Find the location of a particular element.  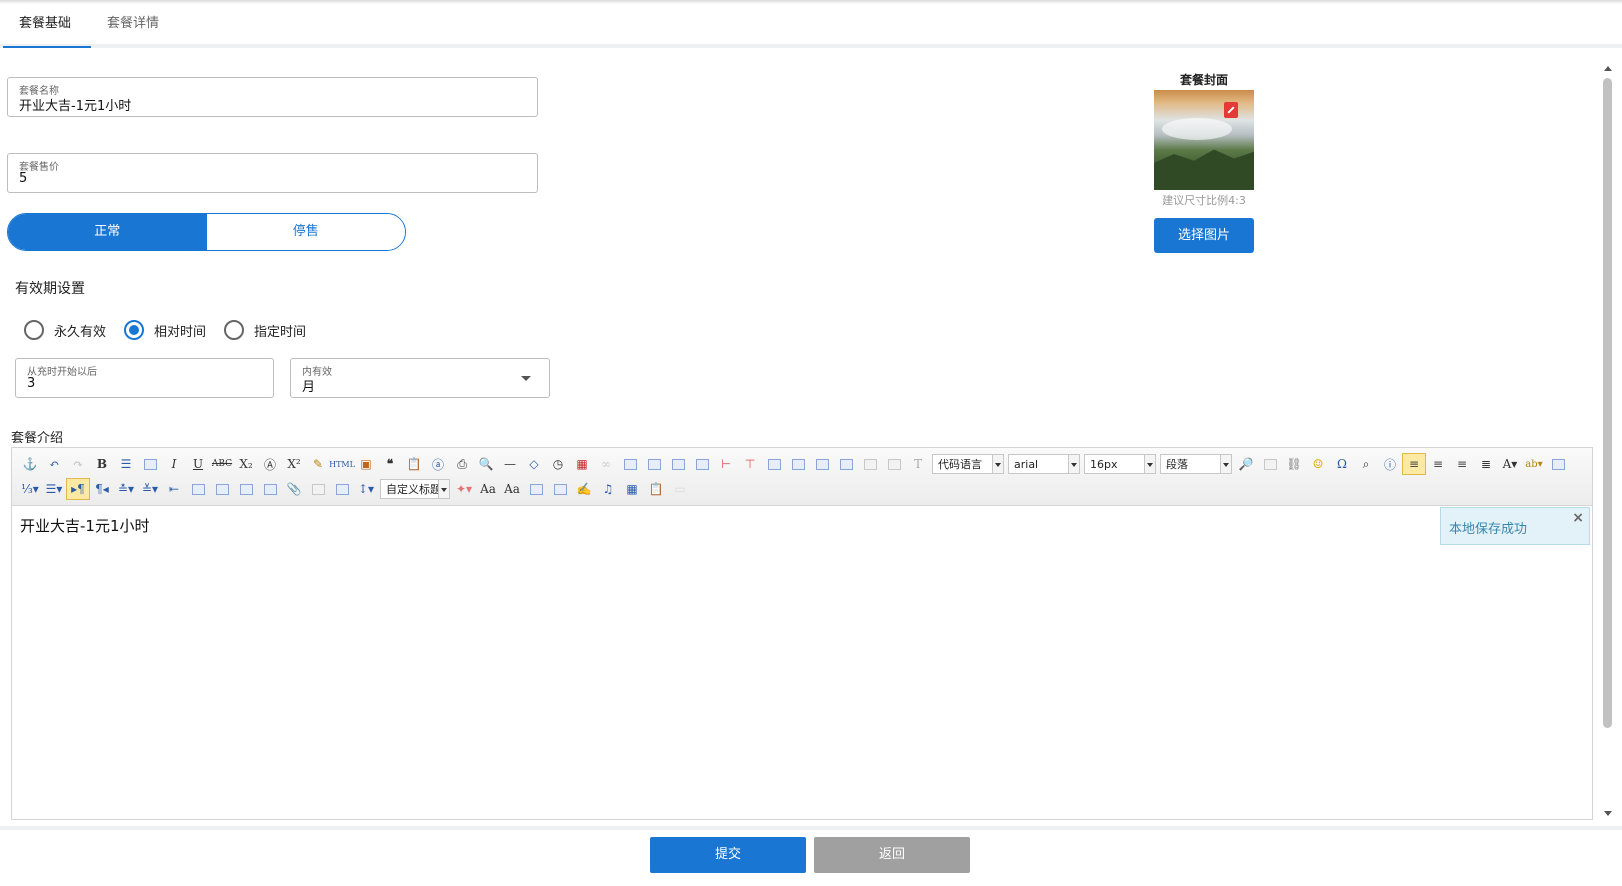

word-image-icon is located at coordinates (342, 489).